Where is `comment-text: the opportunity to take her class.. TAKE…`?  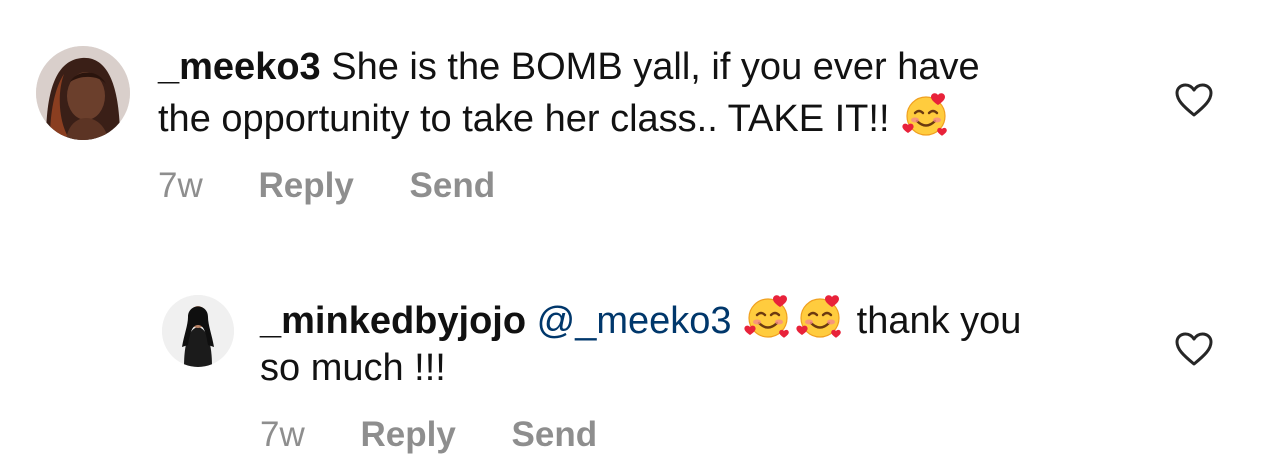 comment-text: the opportunity to take her class.. TAKE… is located at coordinates (524, 119).